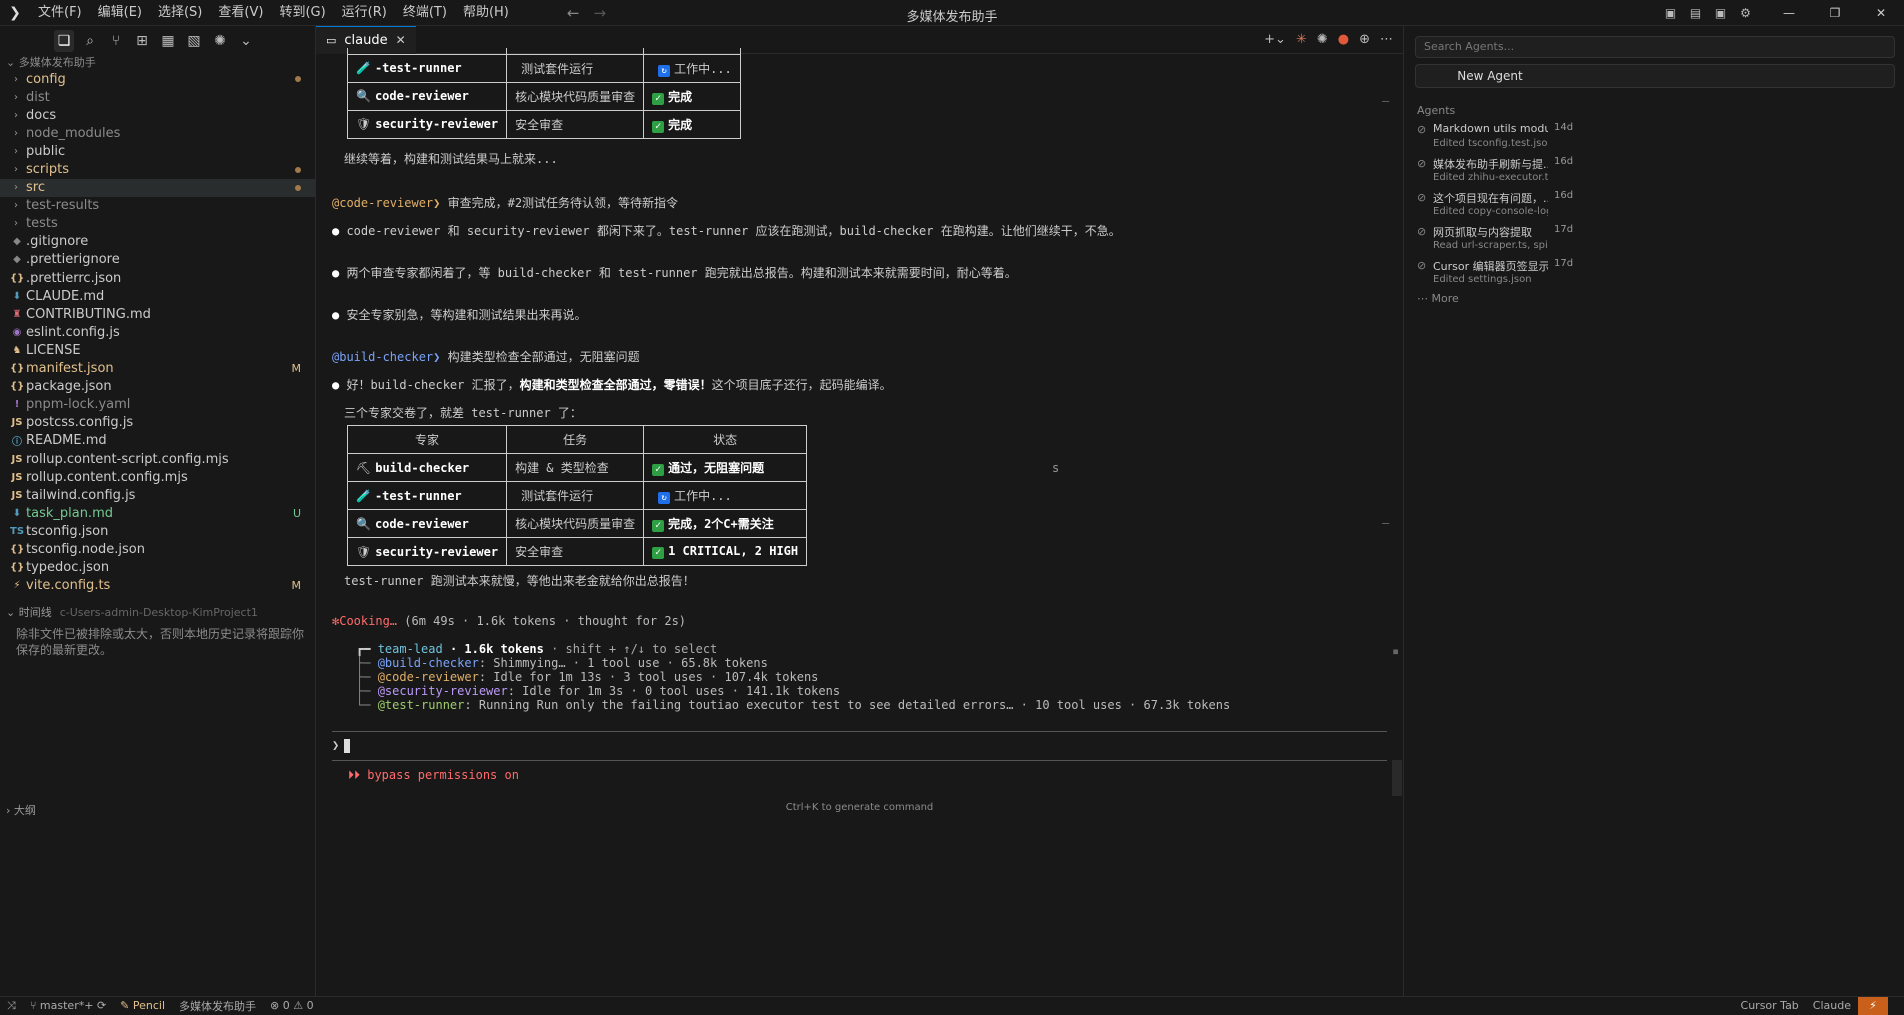 This screenshot has height=1015, width=1904. What do you see at coordinates (1695, 13) in the screenshot?
I see `toggle-panel-icon: ▤` at bounding box center [1695, 13].